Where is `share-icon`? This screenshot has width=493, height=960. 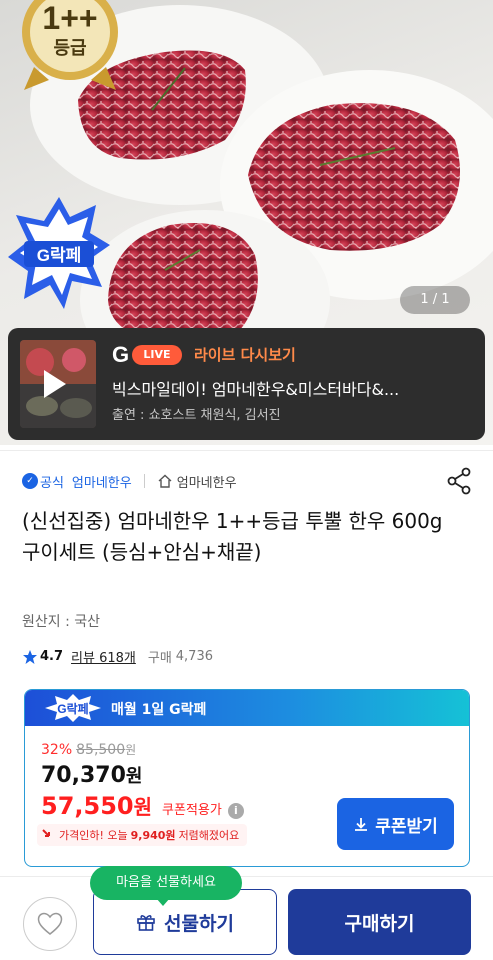
share-icon is located at coordinates (459, 481).